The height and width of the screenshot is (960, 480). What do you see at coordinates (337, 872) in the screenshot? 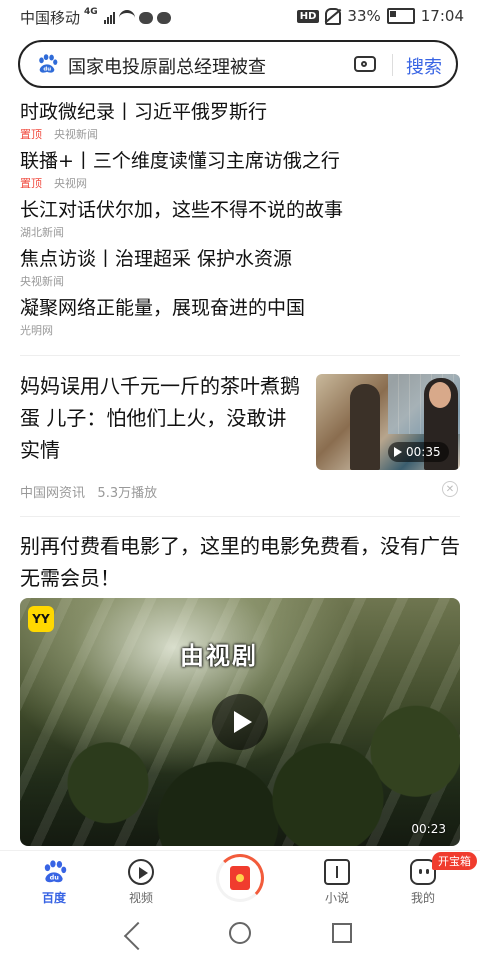
I see `book-icon` at bounding box center [337, 872].